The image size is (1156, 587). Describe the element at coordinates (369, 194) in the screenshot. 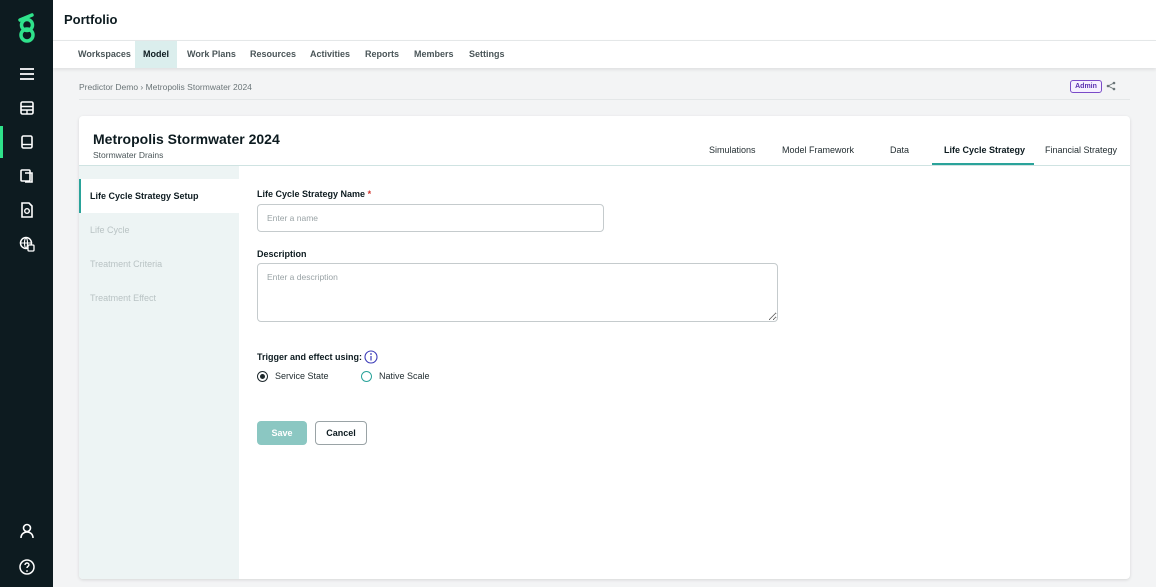

I see `required-mark: *` at that location.